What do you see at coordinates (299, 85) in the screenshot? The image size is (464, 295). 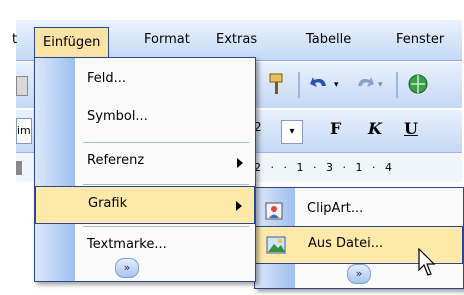 I see `toolbar-separator` at bounding box center [299, 85].